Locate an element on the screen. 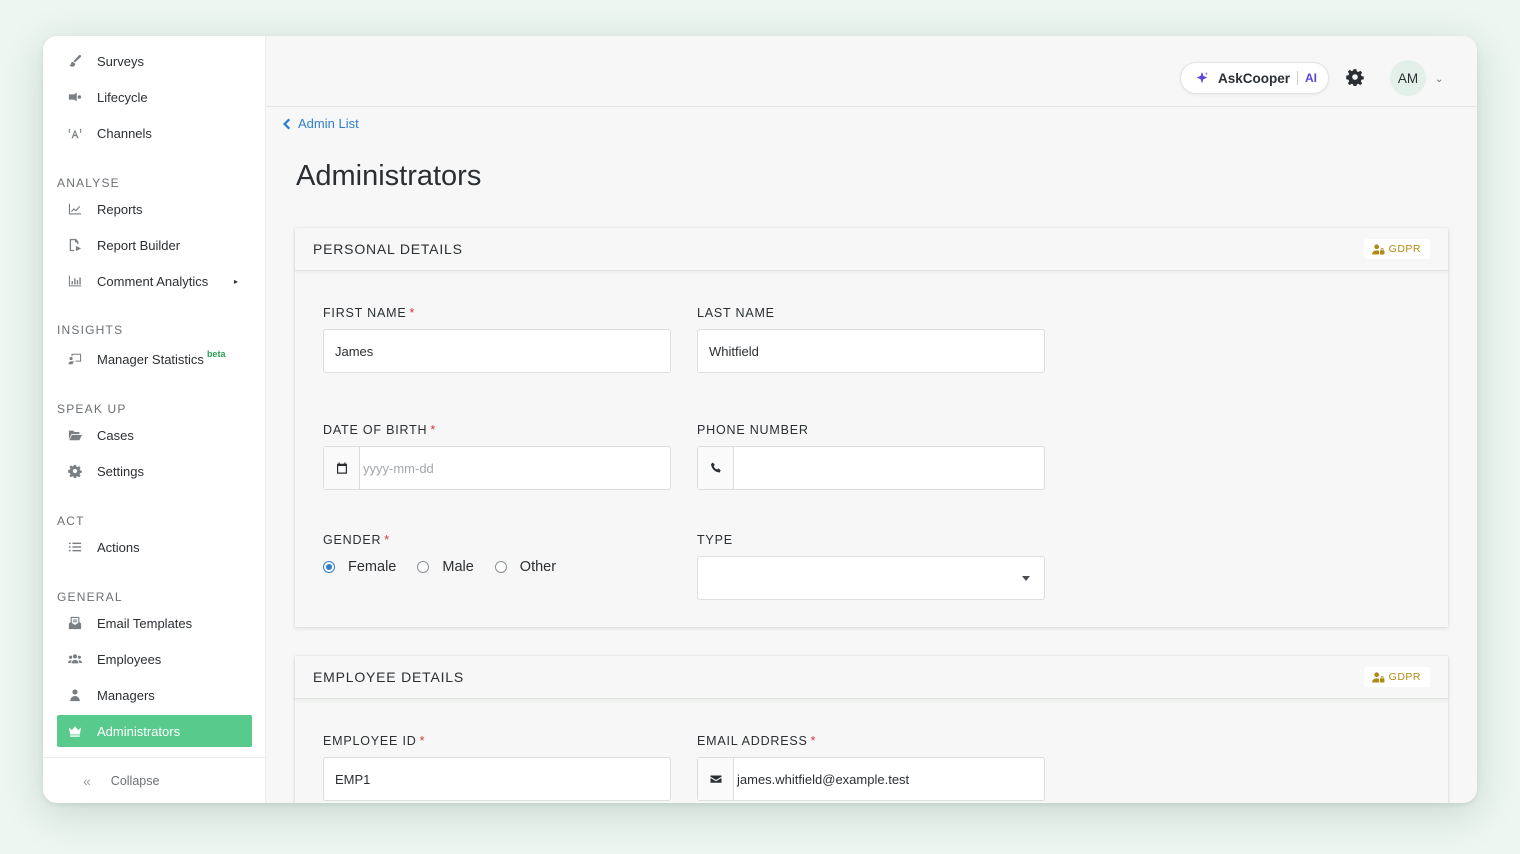  dob-input: yyyy-mm-dd is located at coordinates (497, 468).